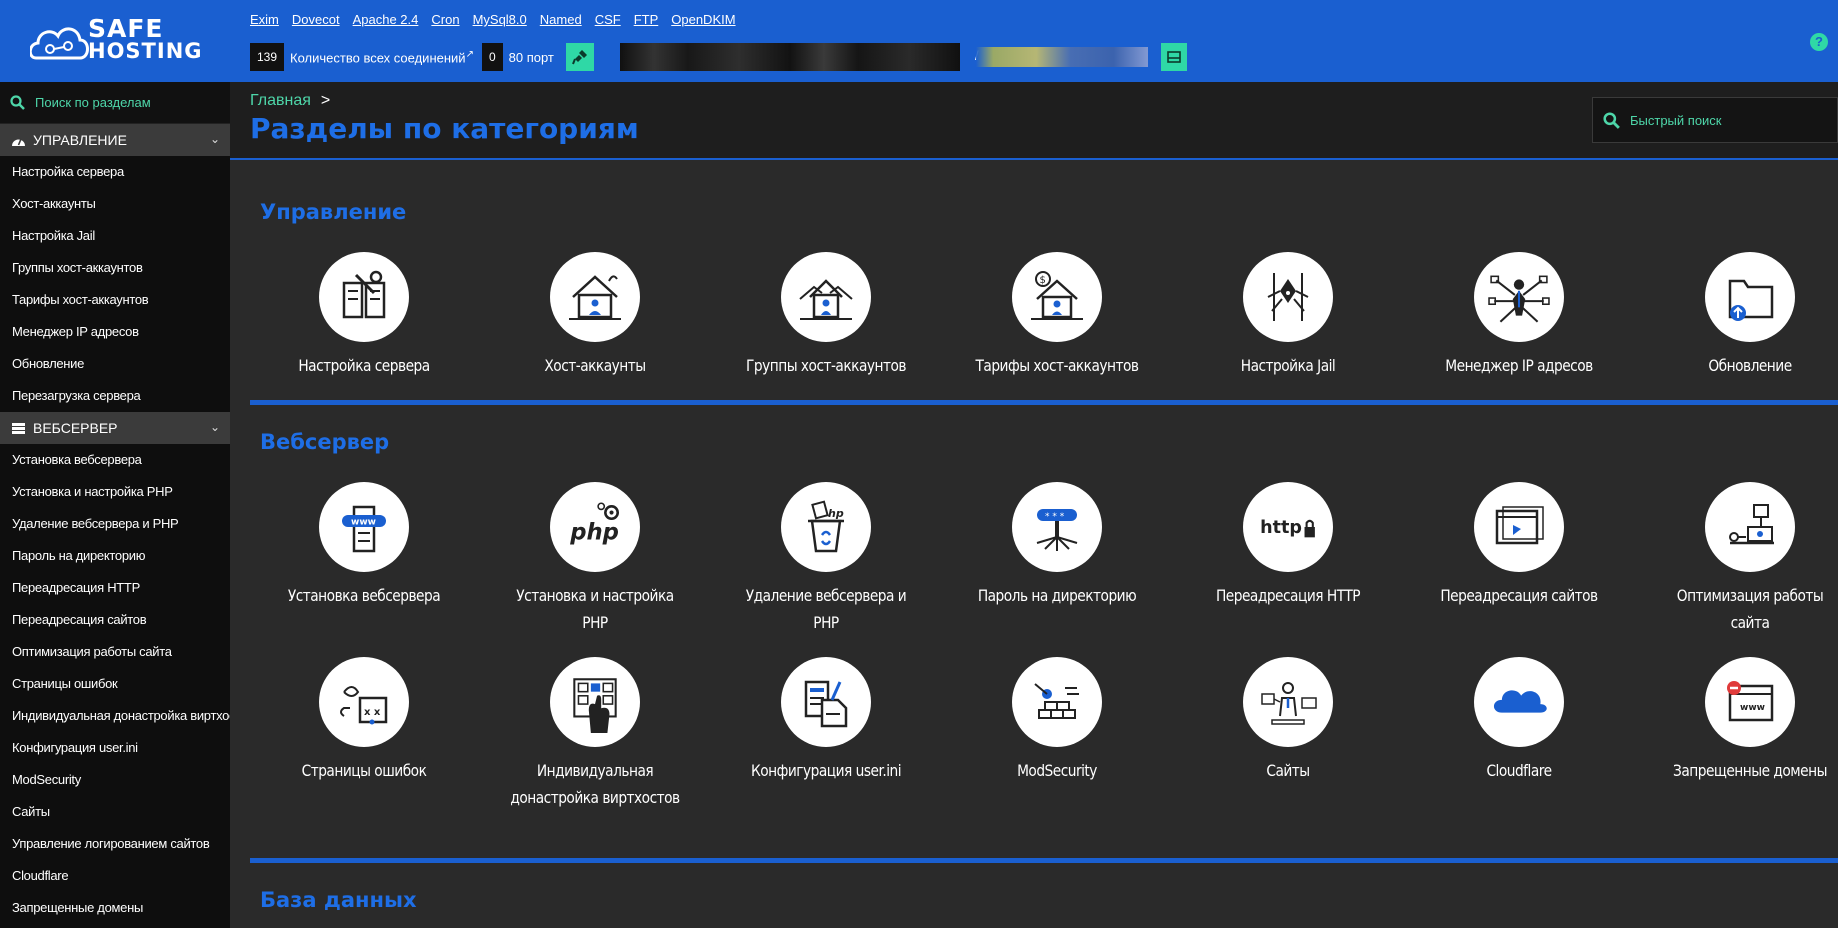 Image resolution: width=1838 pixels, height=928 pixels. I want to click on search-icon, so click(17, 102).